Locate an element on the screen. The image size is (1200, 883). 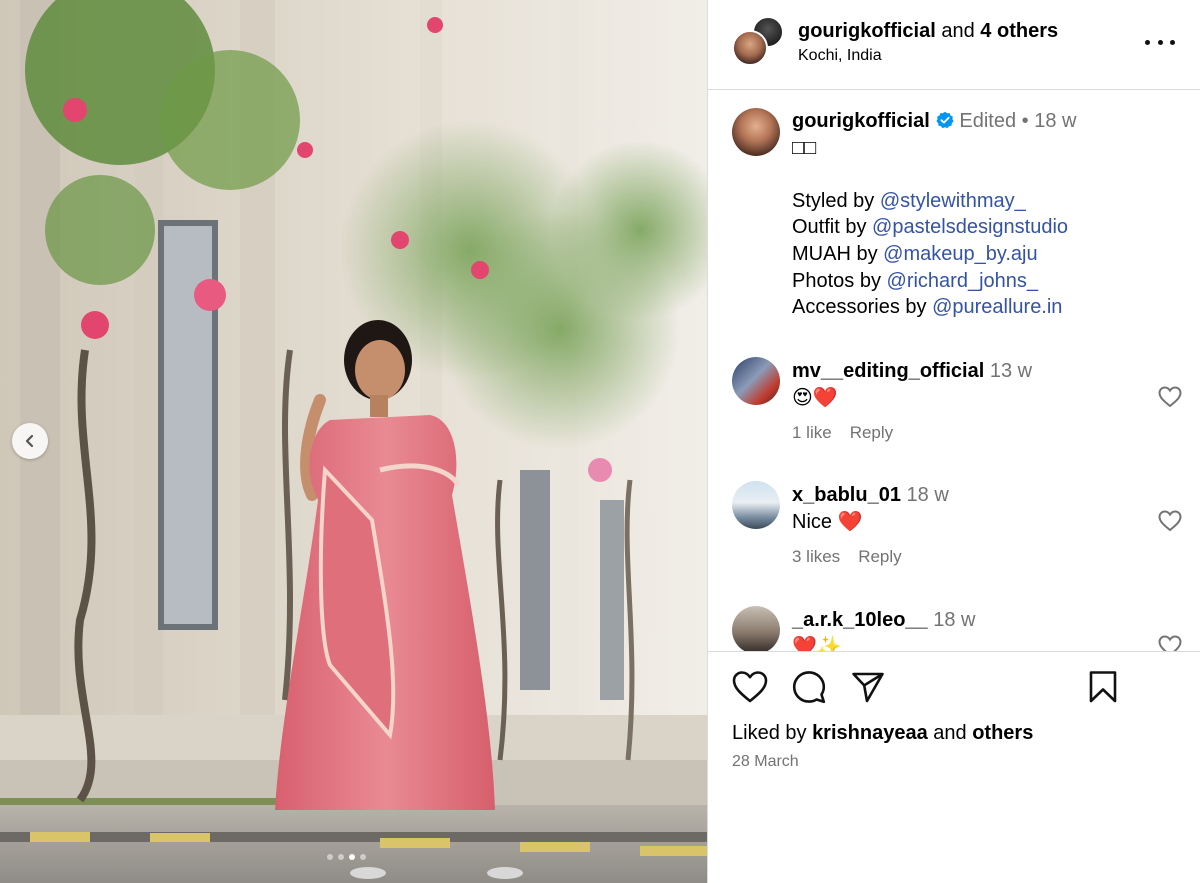
comment-username: _a.r.k_10leo__ is located at coordinates (860, 620).